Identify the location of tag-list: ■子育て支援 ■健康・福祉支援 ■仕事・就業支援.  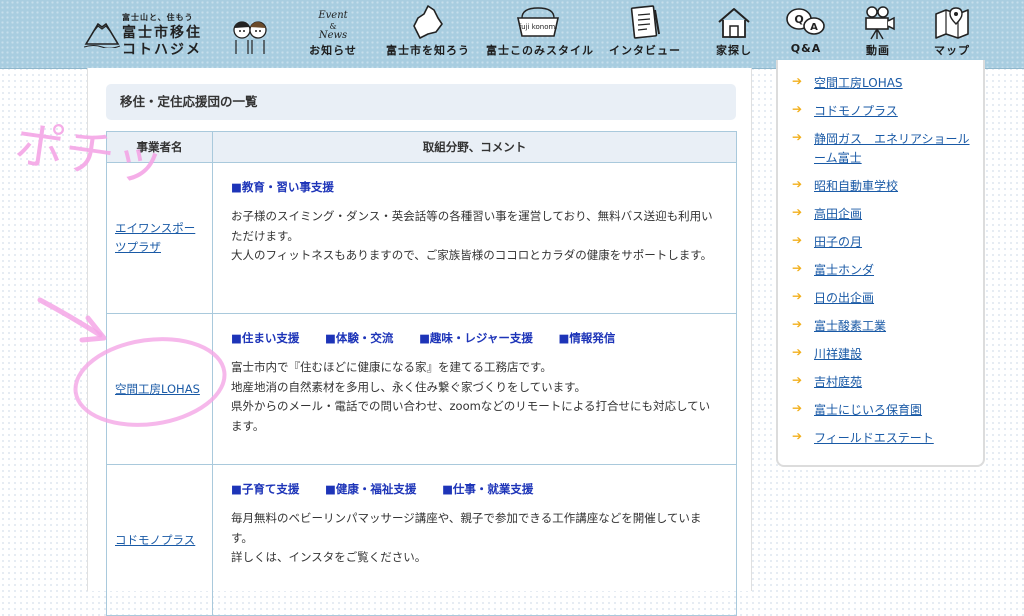
(474, 489).